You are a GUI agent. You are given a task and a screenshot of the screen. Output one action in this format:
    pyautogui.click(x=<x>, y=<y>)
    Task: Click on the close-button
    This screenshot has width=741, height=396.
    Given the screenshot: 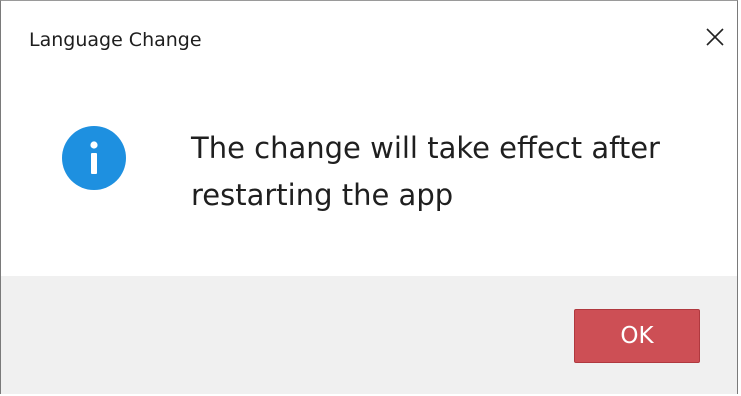 What is the action you would take?
    pyautogui.click(x=715, y=37)
    